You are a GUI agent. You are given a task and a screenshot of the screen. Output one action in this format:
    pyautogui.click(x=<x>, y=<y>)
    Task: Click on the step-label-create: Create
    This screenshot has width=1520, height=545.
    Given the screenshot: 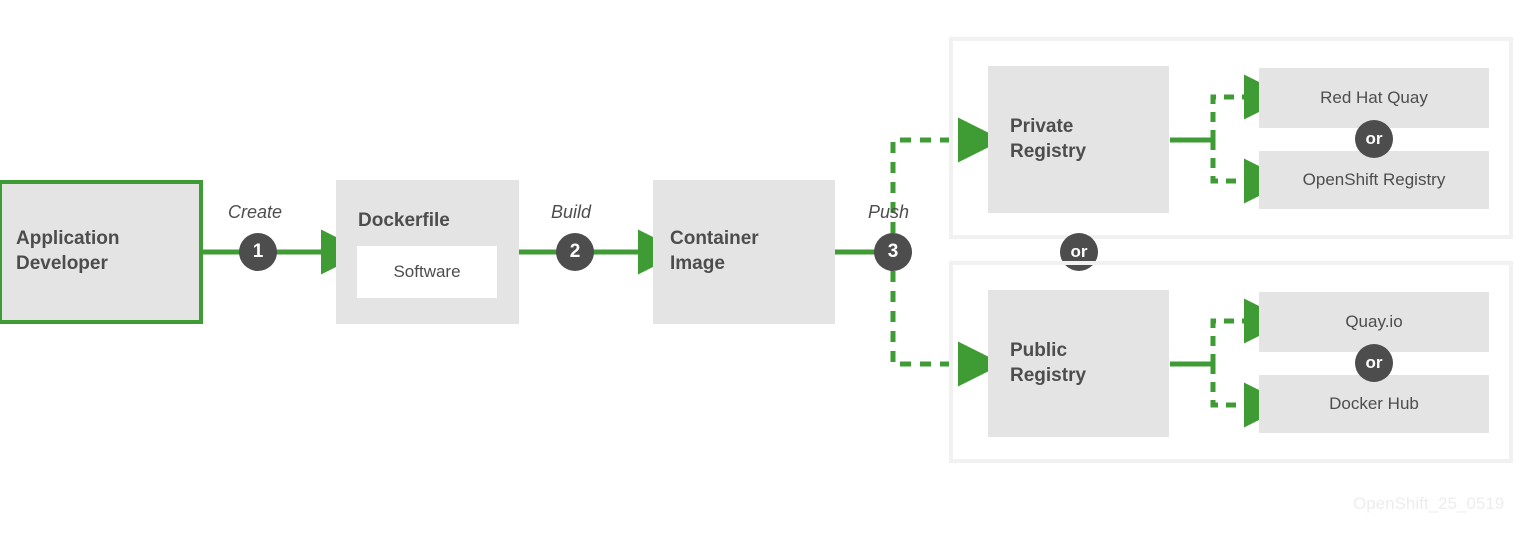 What is the action you would take?
    pyautogui.click(x=255, y=212)
    